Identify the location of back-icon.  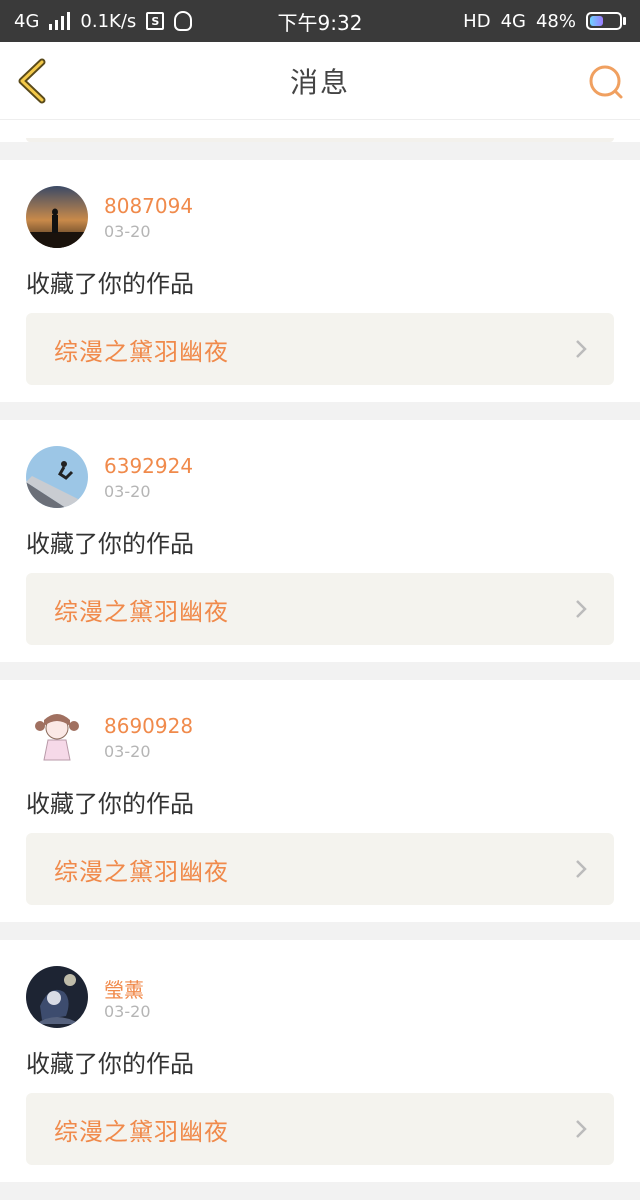
(34, 81).